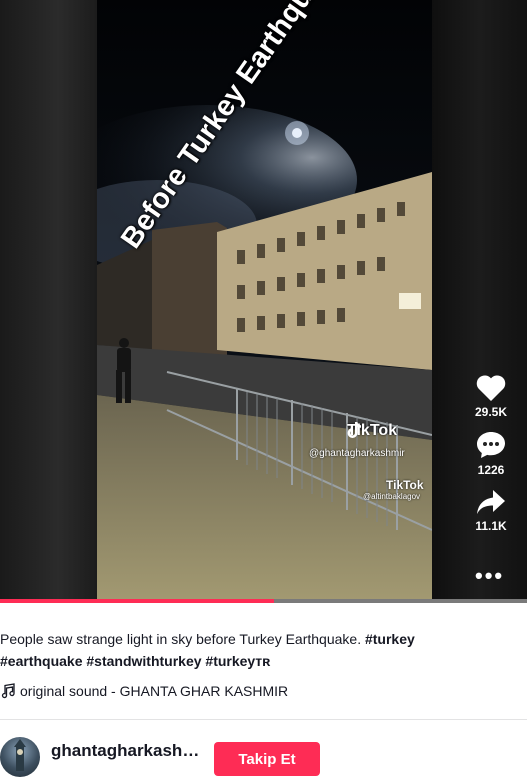 This screenshot has height=777, width=527. What do you see at coordinates (41, 661) in the screenshot?
I see `hashtag-link: #earthquake` at bounding box center [41, 661].